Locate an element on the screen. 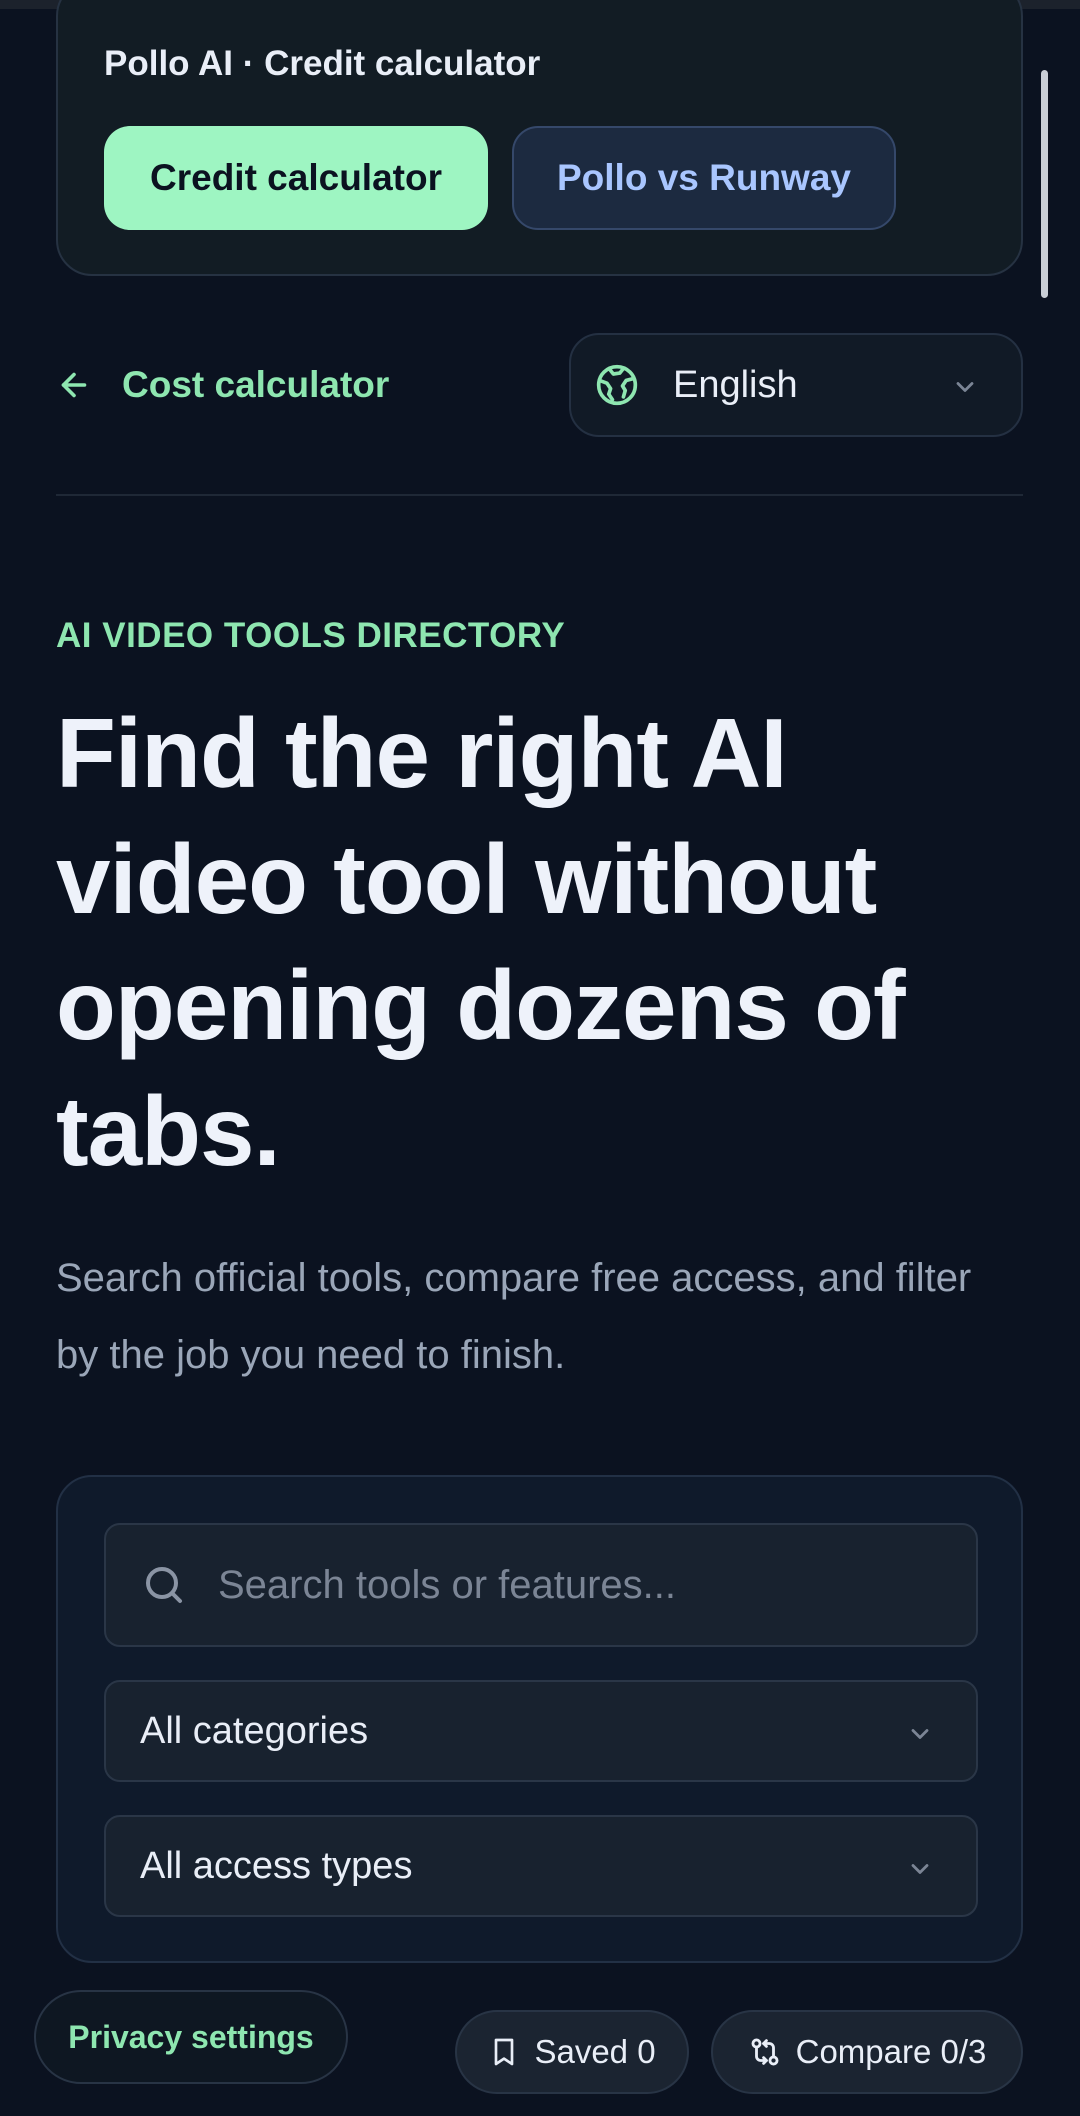  back-link: Cost calculator is located at coordinates (222, 385).